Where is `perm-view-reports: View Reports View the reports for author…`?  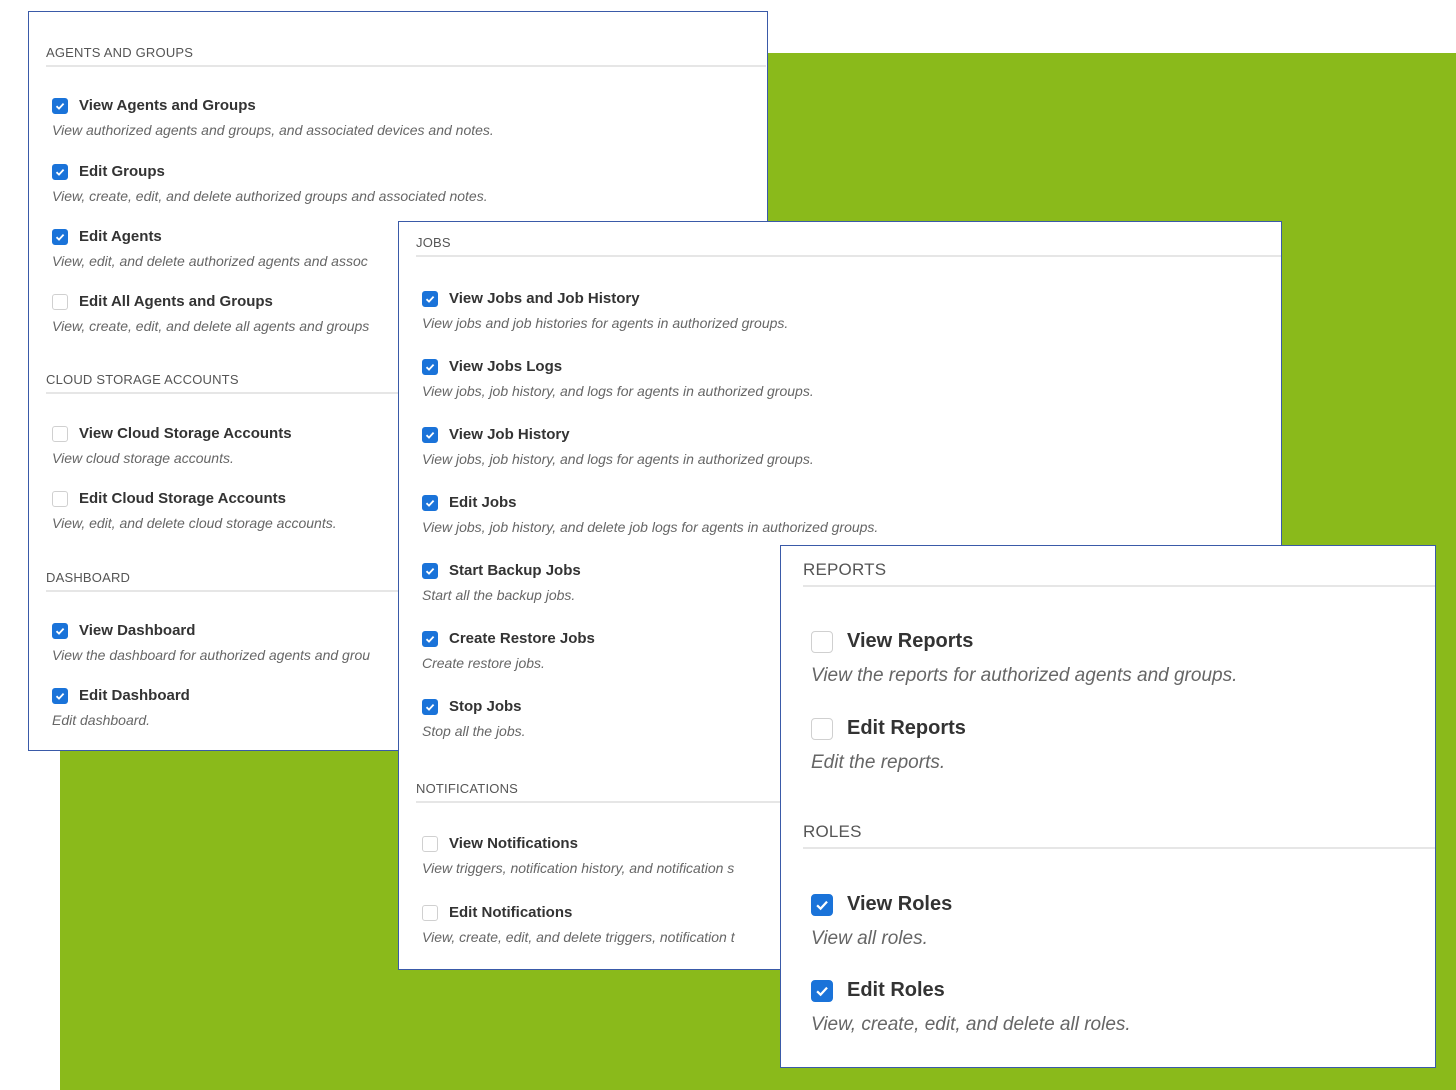
perm-view-reports: View Reports View the reports for author… is located at coordinates (1024, 658).